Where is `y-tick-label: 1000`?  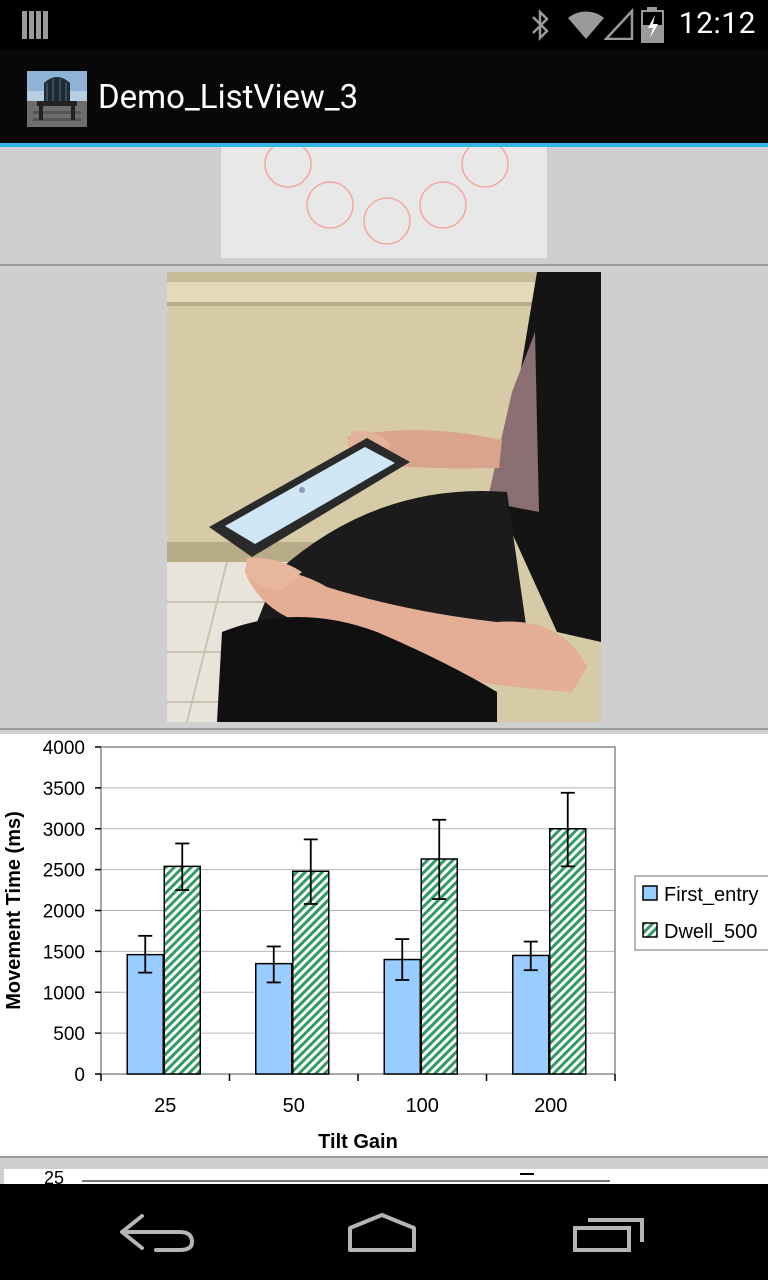 y-tick-label: 1000 is located at coordinates (64, 993).